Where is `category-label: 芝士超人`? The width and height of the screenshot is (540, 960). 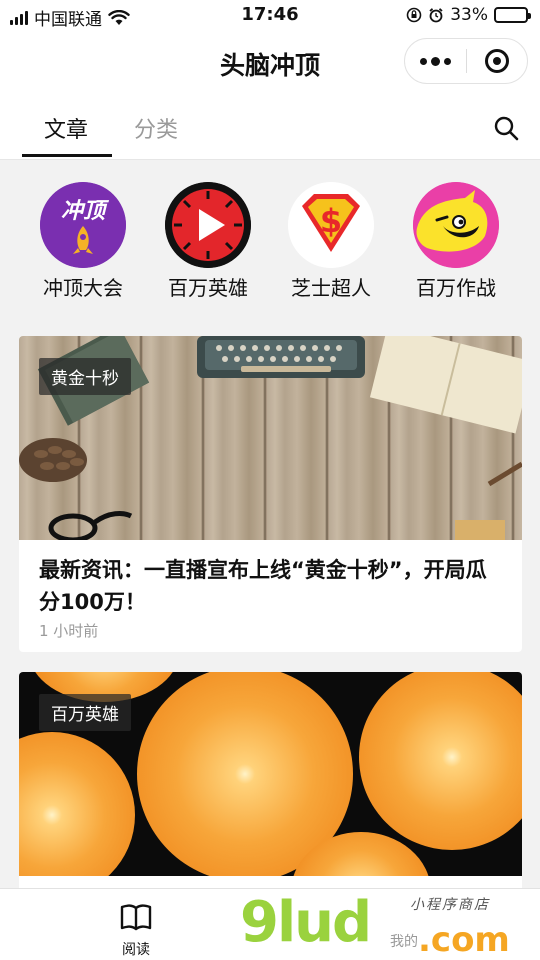 category-label: 芝士超人 is located at coordinates (331, 288).